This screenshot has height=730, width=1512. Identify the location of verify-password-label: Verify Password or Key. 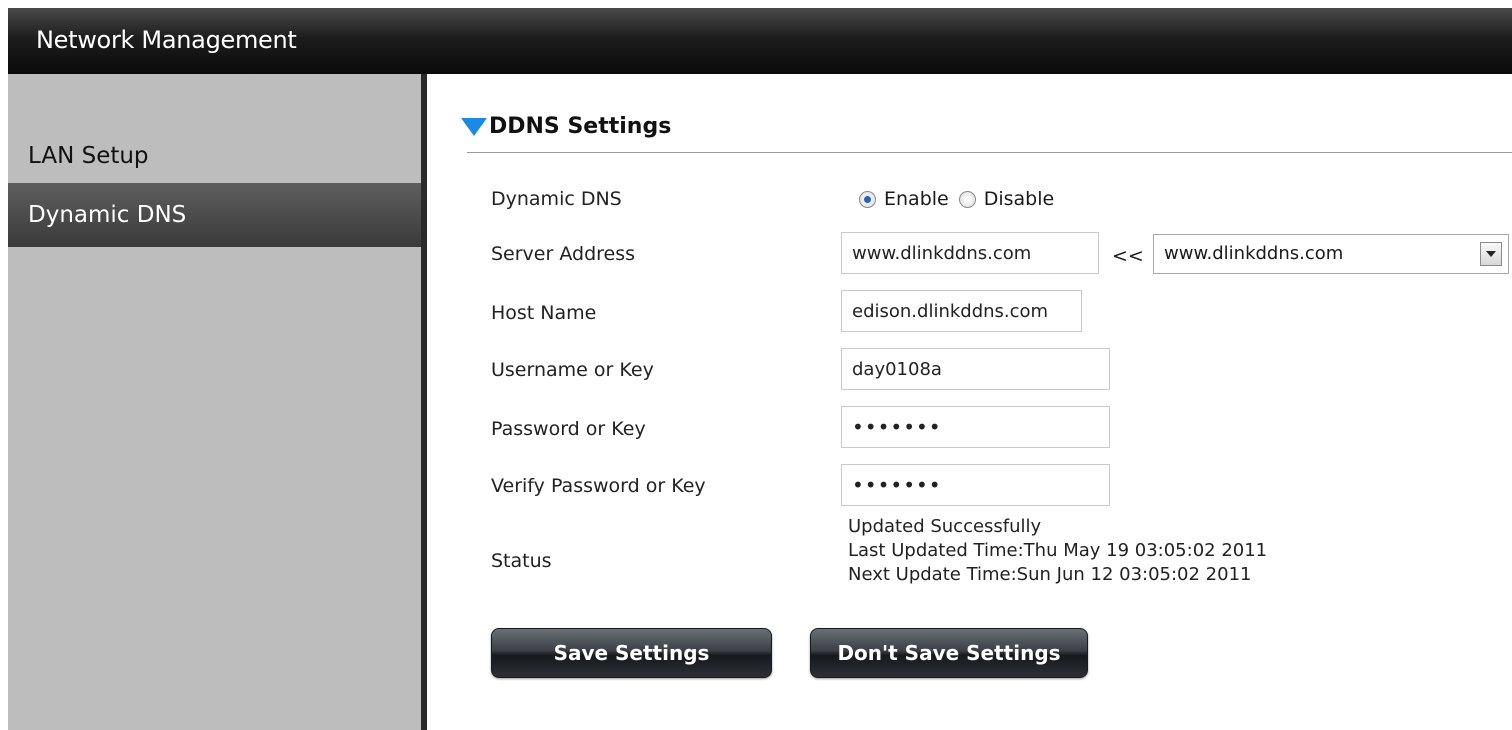
(598, 486).